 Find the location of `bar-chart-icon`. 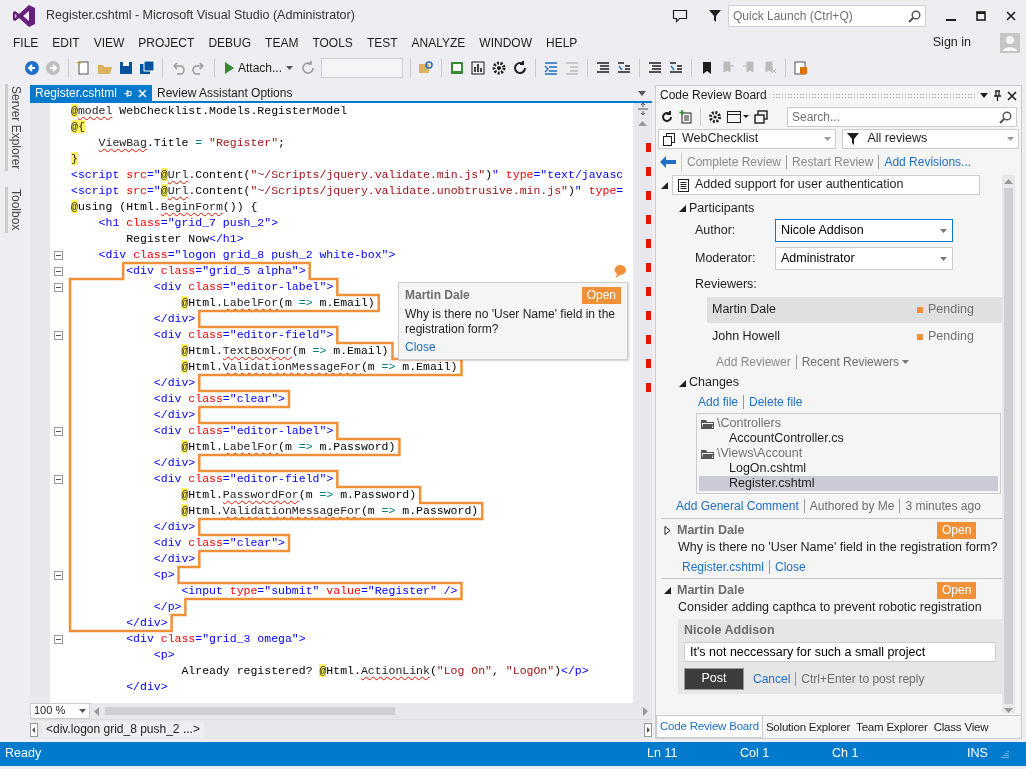

bar-chart-icon is located at coordinates (478, 68).